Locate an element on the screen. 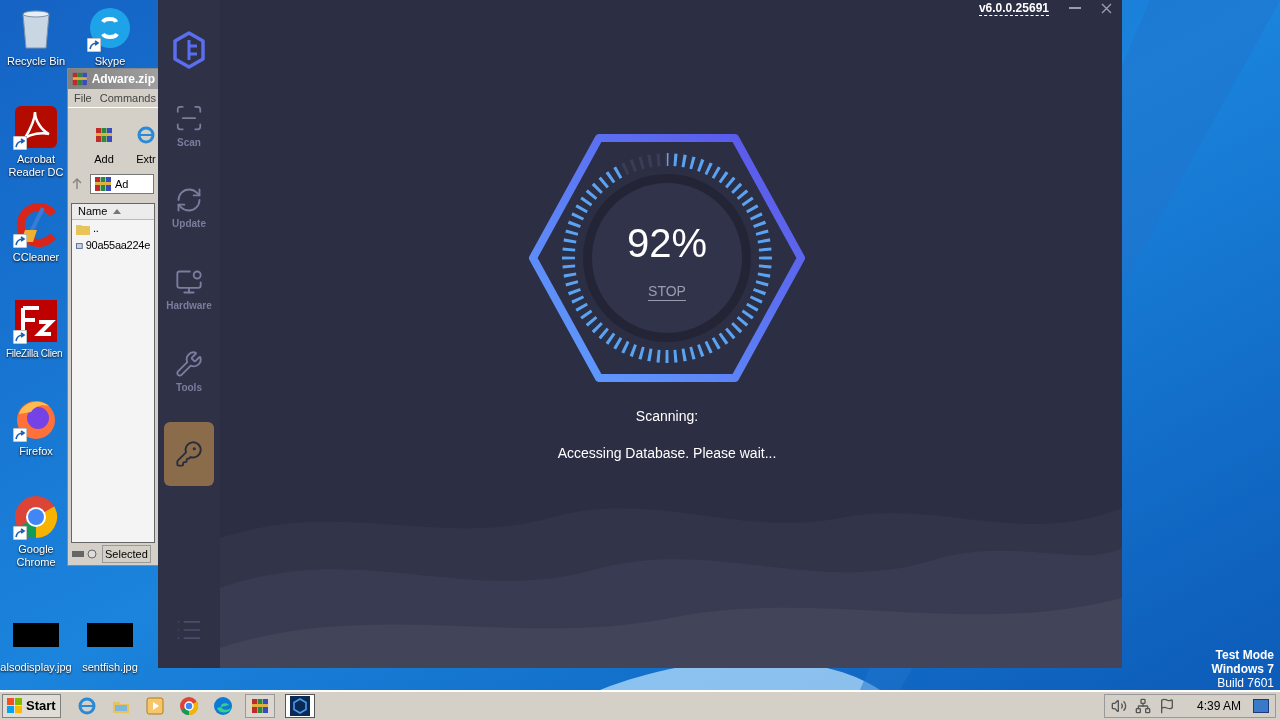  address-field: Ad is located at coordinates (122, 184).